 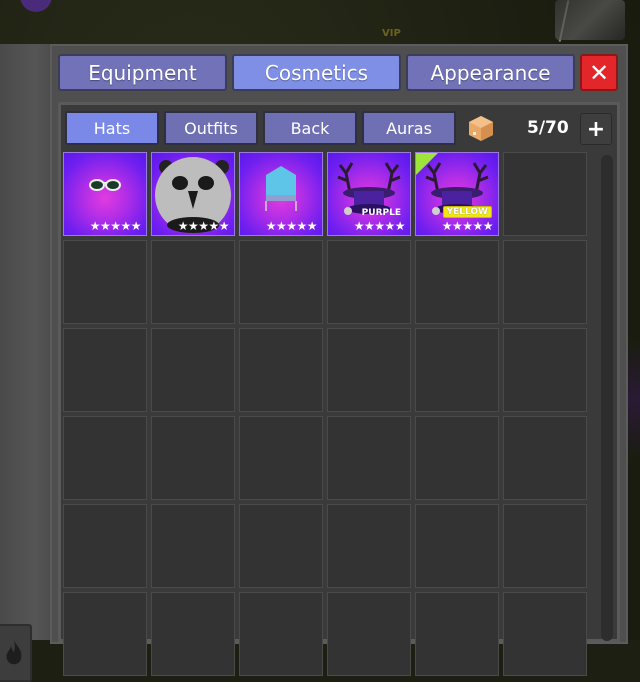 I want to click on variant-tag: YELLOW, so click(x=467, y=212).